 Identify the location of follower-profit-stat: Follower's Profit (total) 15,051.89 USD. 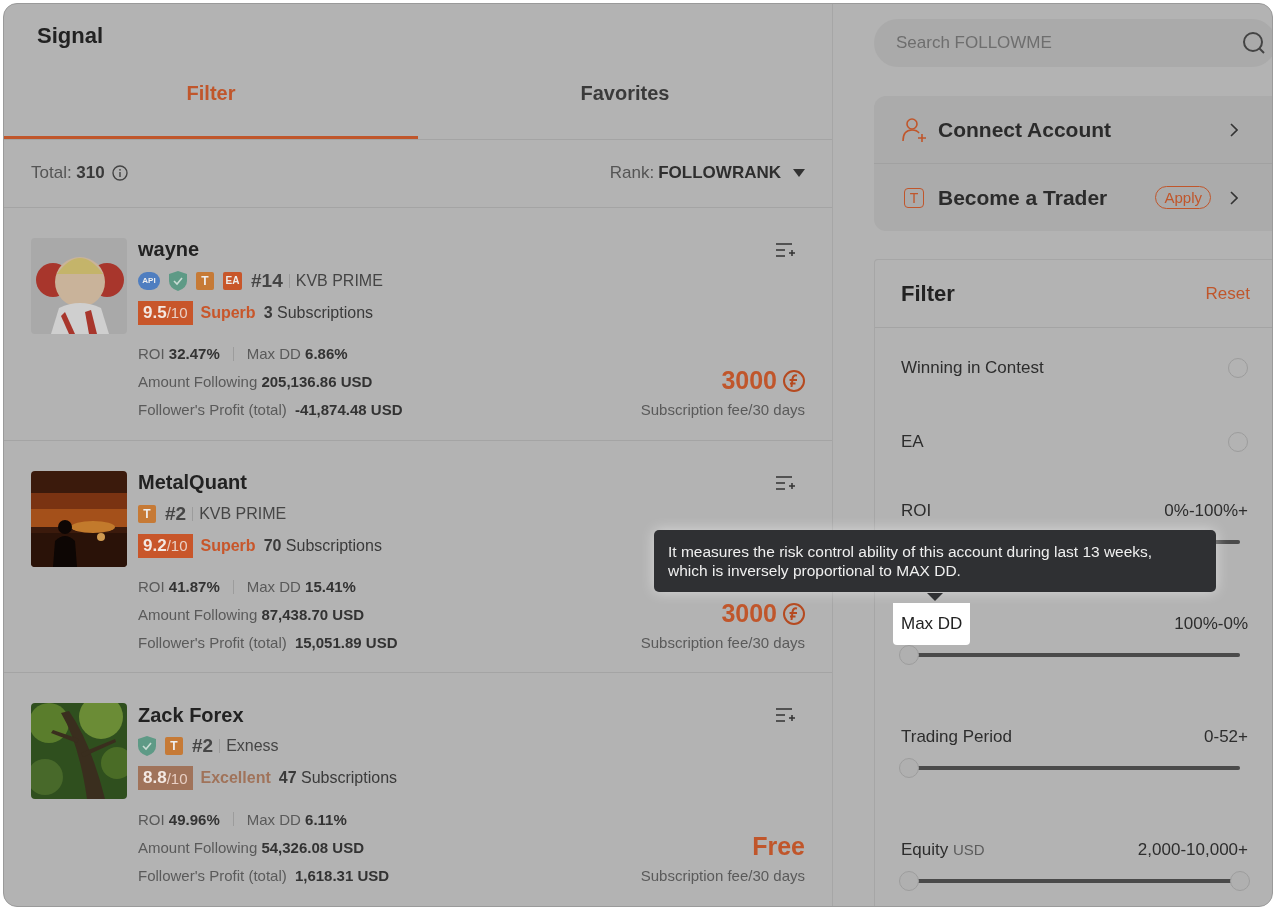
(268, 643).